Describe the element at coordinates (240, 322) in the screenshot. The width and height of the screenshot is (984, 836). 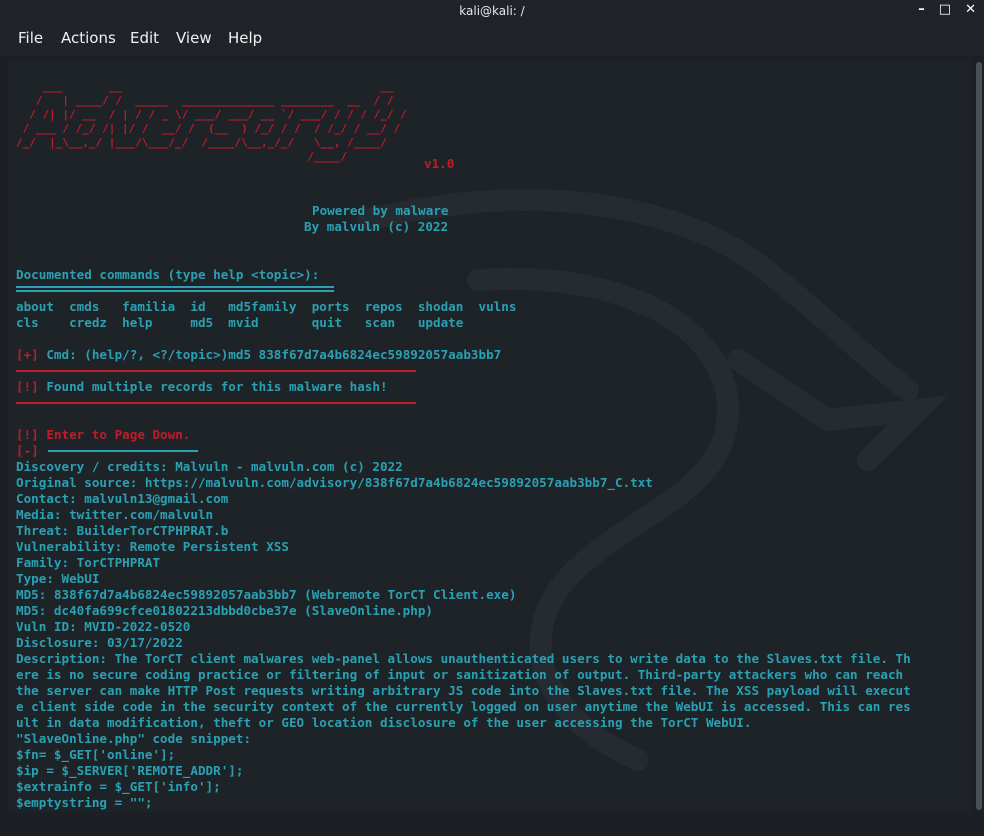
I see `commands-row-2: cls credz help md5 mvid quit scan update` at that location.